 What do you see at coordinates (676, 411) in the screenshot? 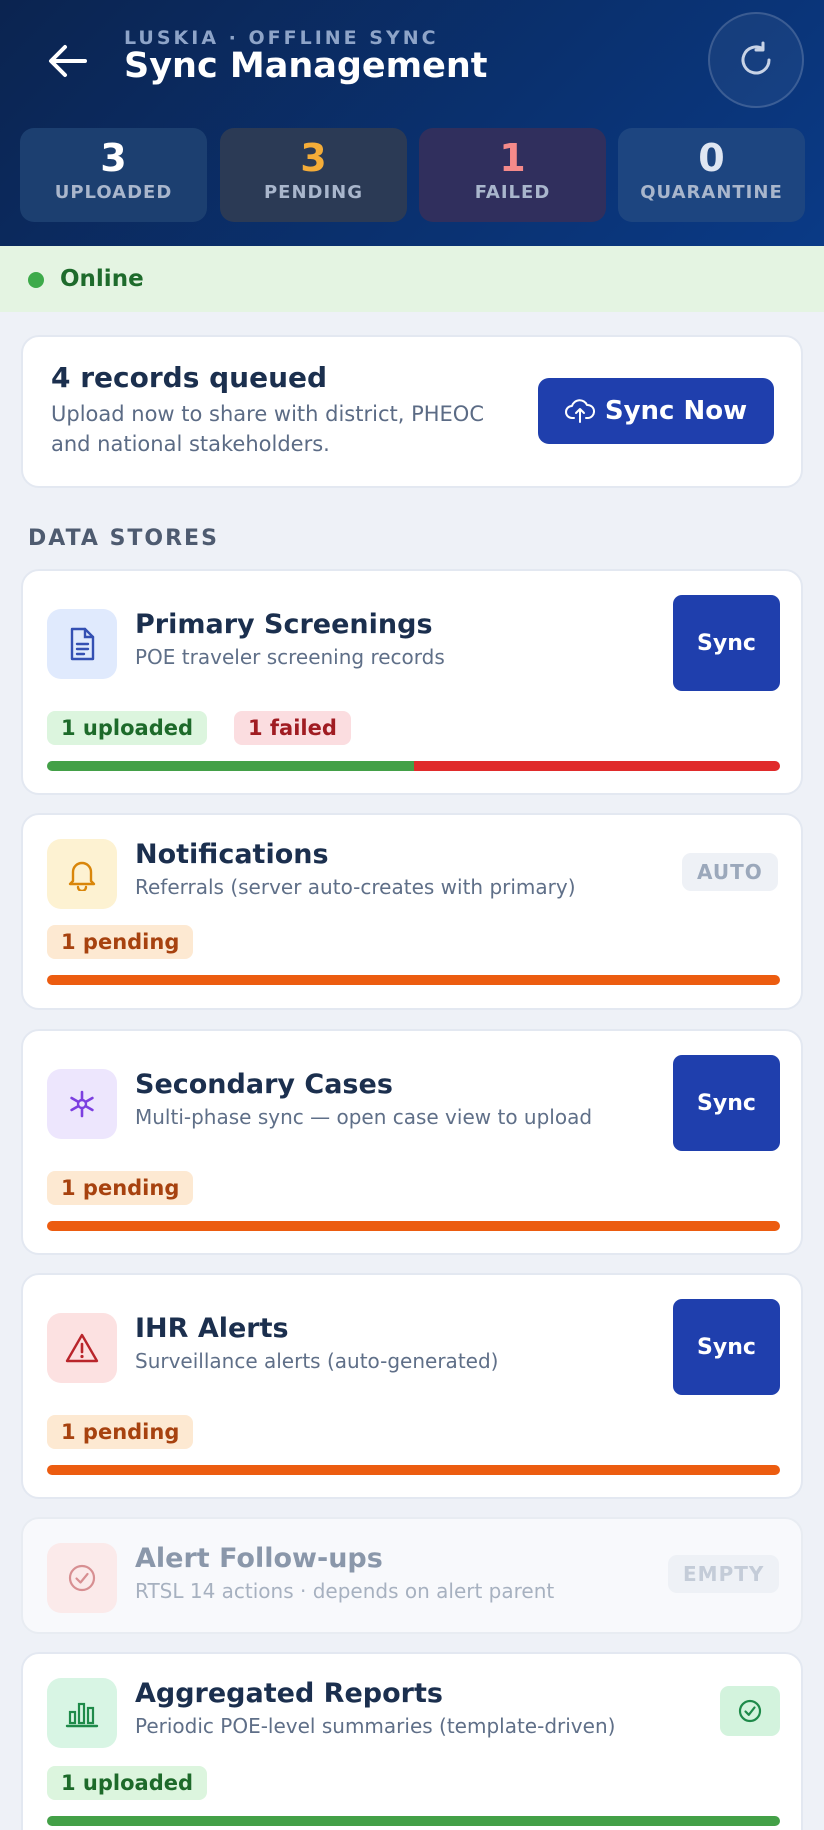
I see `sync-now-label: Sync Now` at bounding box center [676, 411].